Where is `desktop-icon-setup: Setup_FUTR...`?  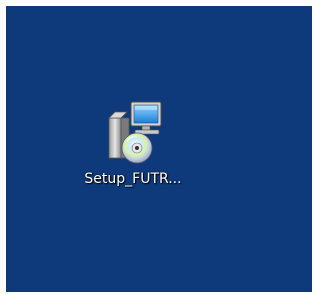
desktop-icon-setup: Setup_FUTR... is located at coordinates (133, 153).